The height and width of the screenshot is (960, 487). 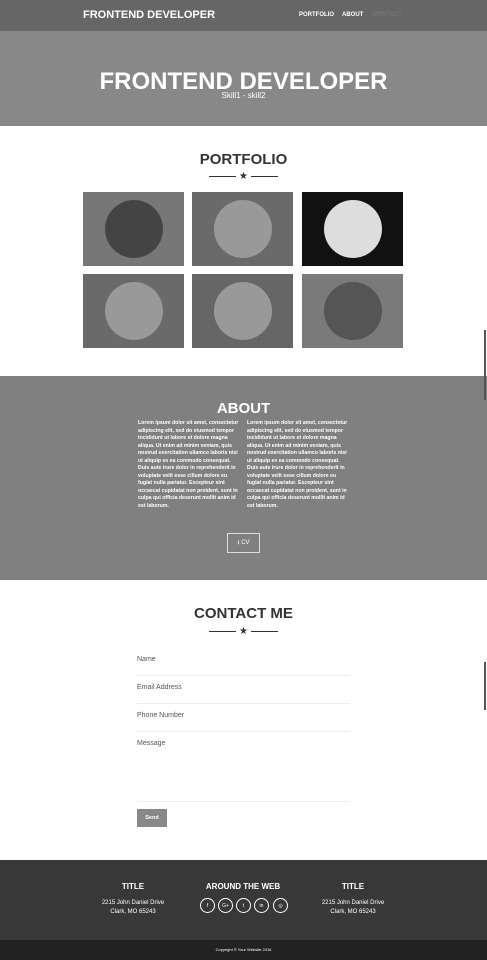 I want to click on phone-field: Phone Number, so click(x=243, y=722).